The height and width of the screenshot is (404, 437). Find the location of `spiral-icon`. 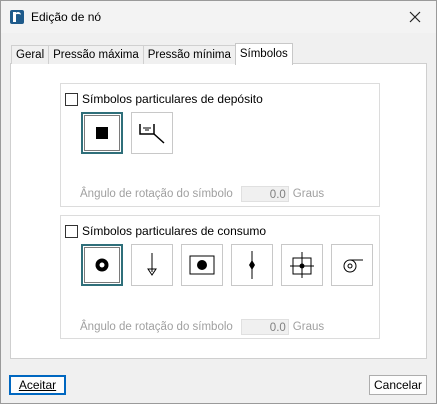

spiral-icon is located at coordinates (353, 266).